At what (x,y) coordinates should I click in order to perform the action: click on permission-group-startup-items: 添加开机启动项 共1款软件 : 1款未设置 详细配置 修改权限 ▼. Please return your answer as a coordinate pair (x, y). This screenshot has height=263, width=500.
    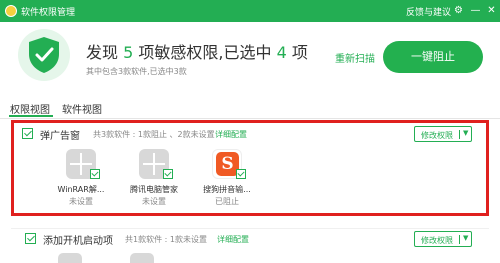
    Looking at the image, I should click on (250, 245).